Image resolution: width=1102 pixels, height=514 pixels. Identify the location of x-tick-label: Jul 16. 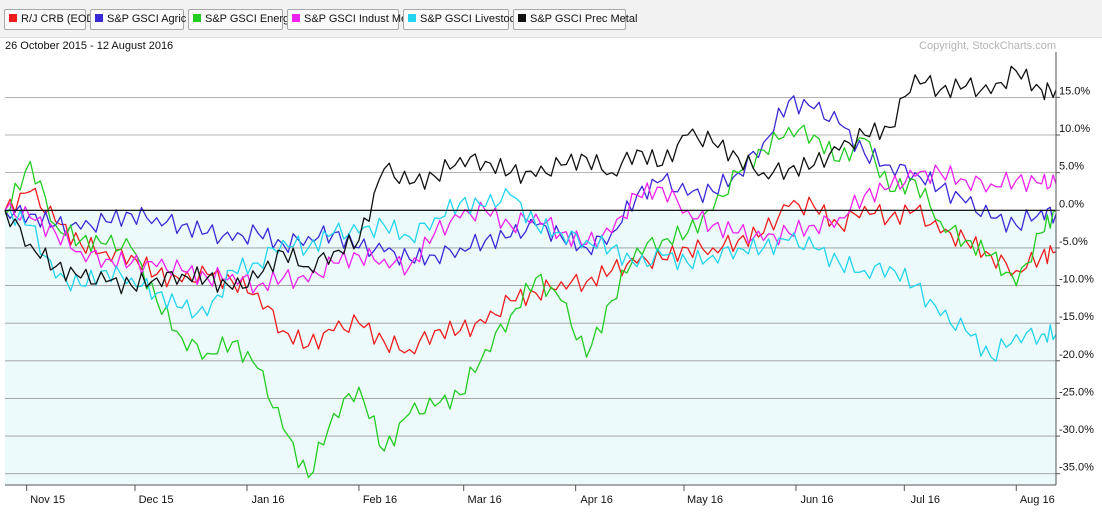
(925, 500).